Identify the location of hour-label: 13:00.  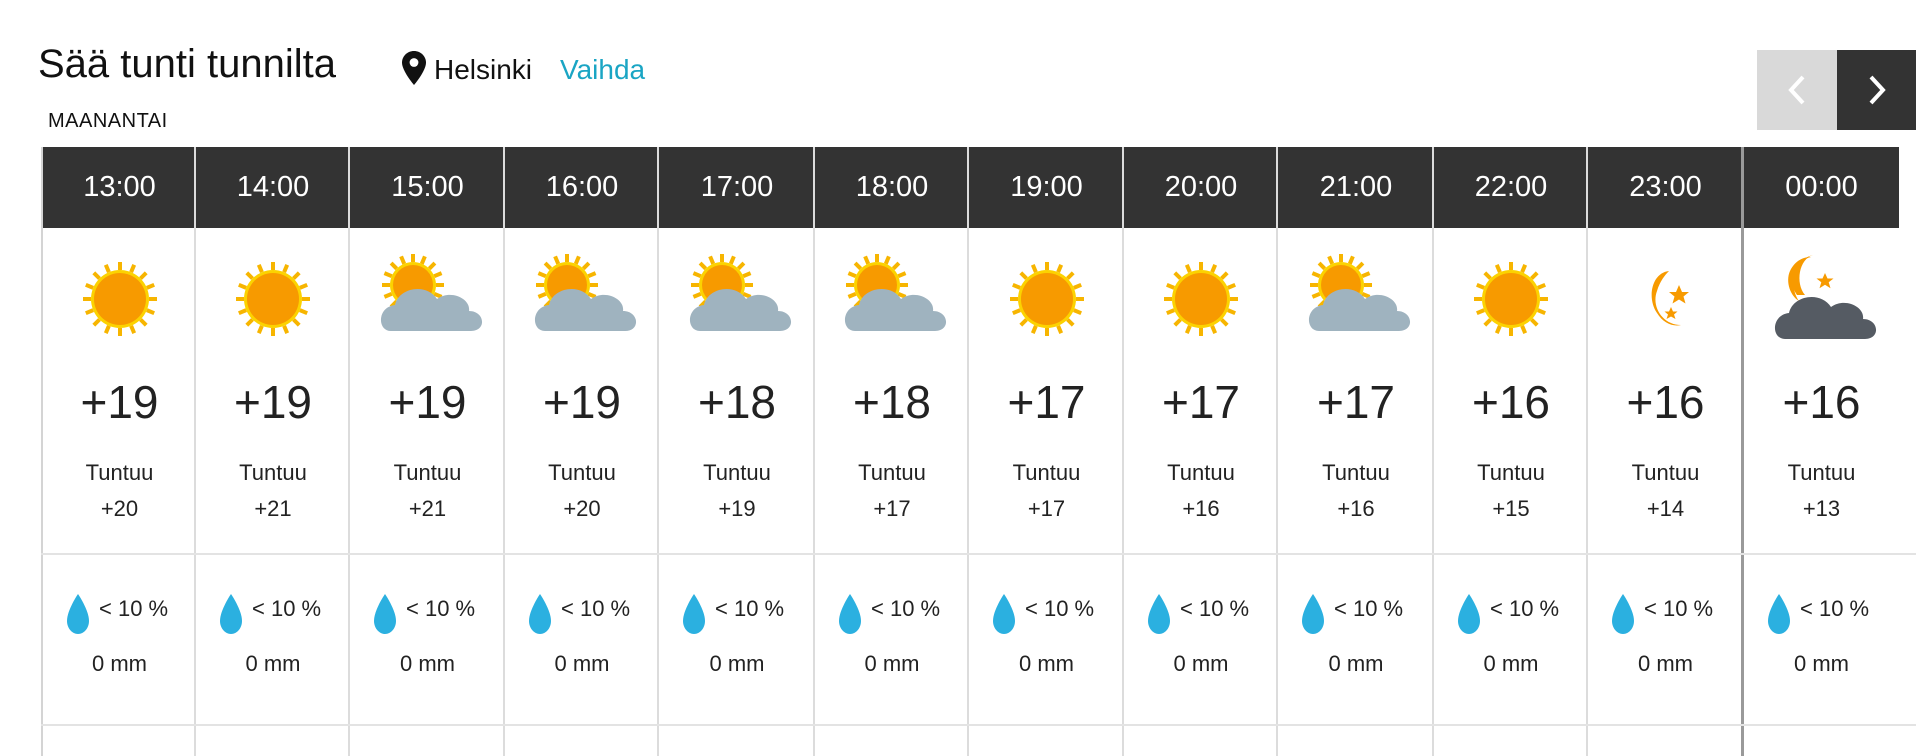
(119, 187).